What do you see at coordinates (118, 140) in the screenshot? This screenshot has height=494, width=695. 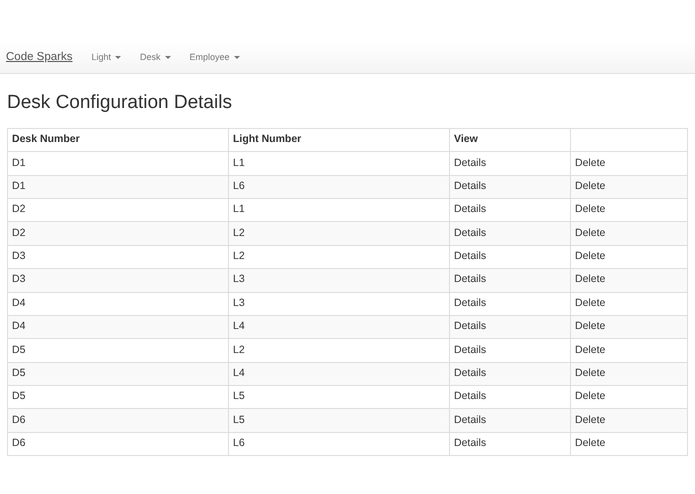 I see `column-header: Desk Number` at bounding box center [118, 140].